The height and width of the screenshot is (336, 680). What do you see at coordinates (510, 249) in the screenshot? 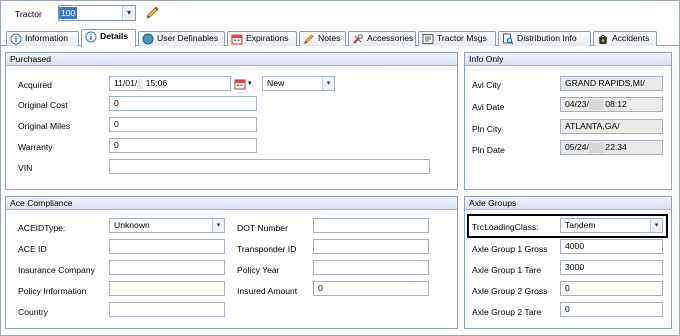
I see `axle-group-1-gross-label: Axle Group 1 Gross` at bounding box center [510, 249].